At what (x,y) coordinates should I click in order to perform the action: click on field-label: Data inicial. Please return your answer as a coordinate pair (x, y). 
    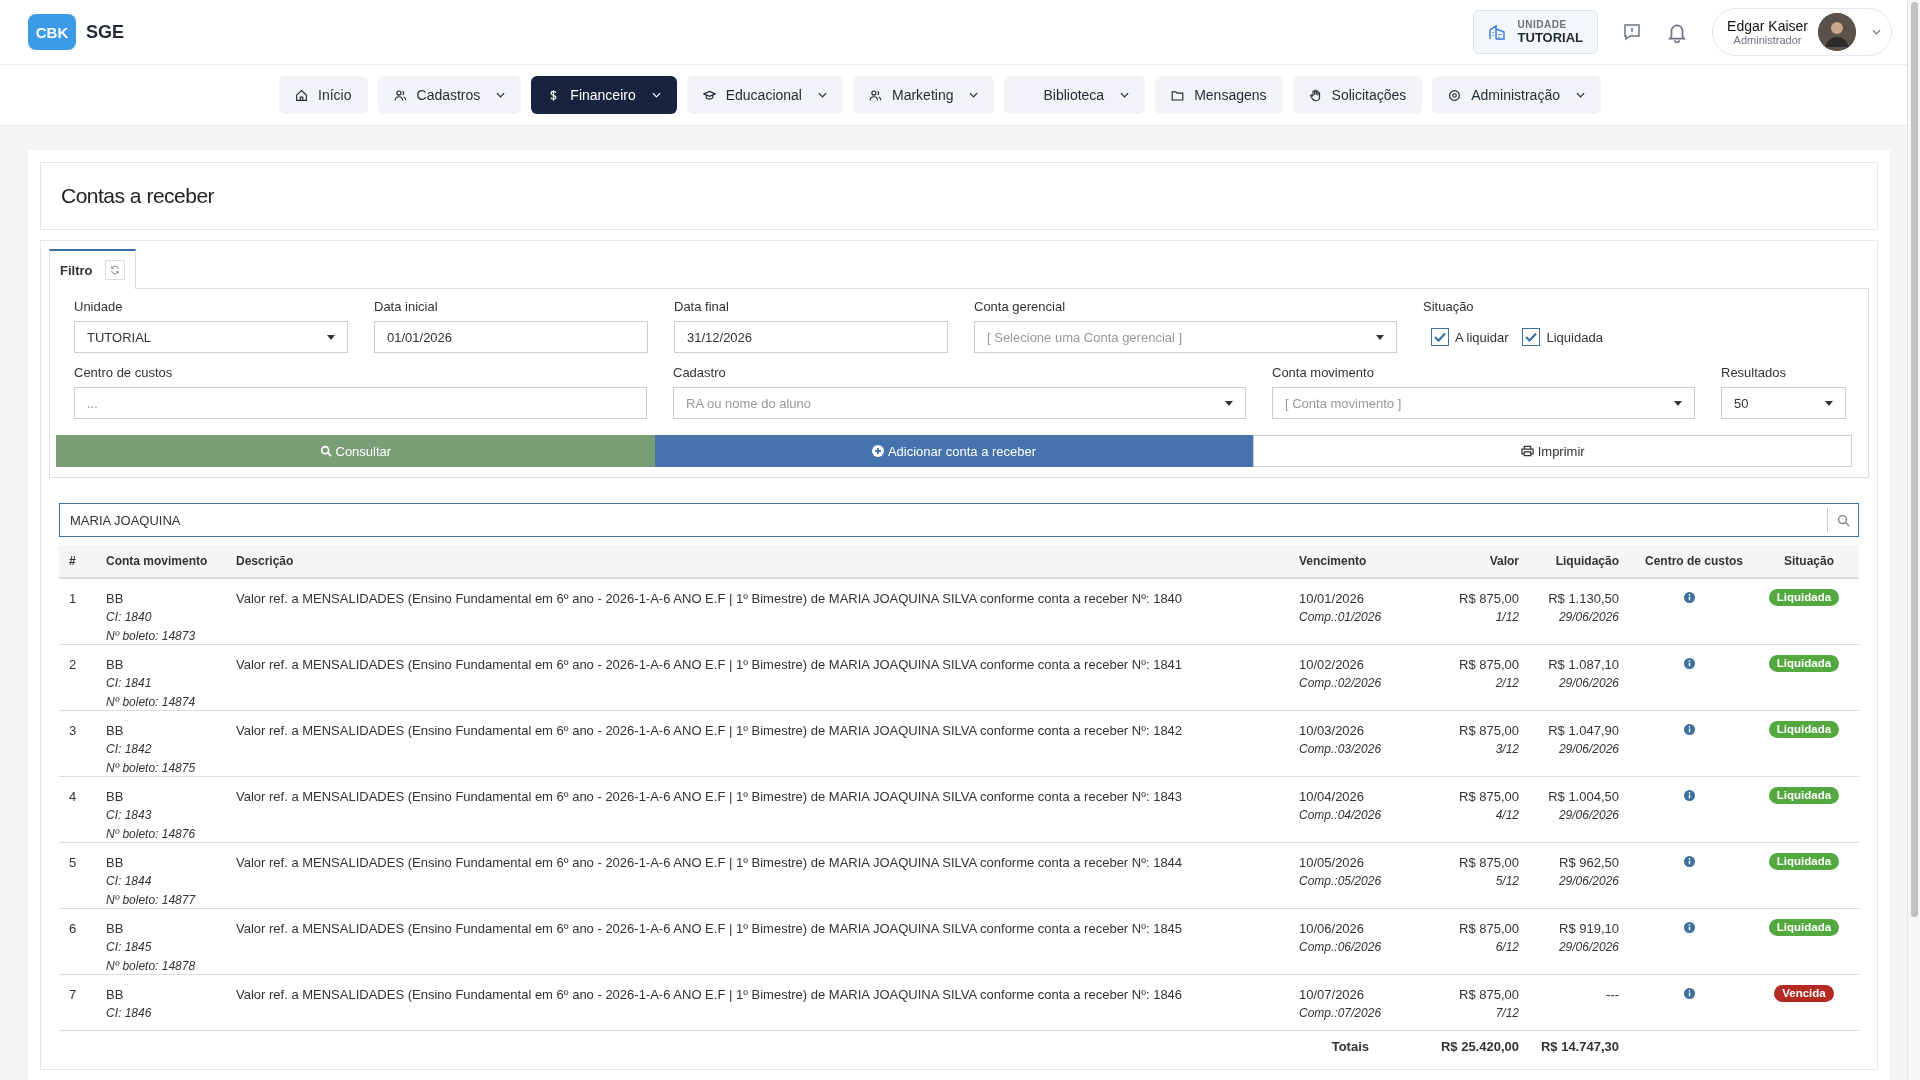
    Looking at the image, I should click on (406, 306).